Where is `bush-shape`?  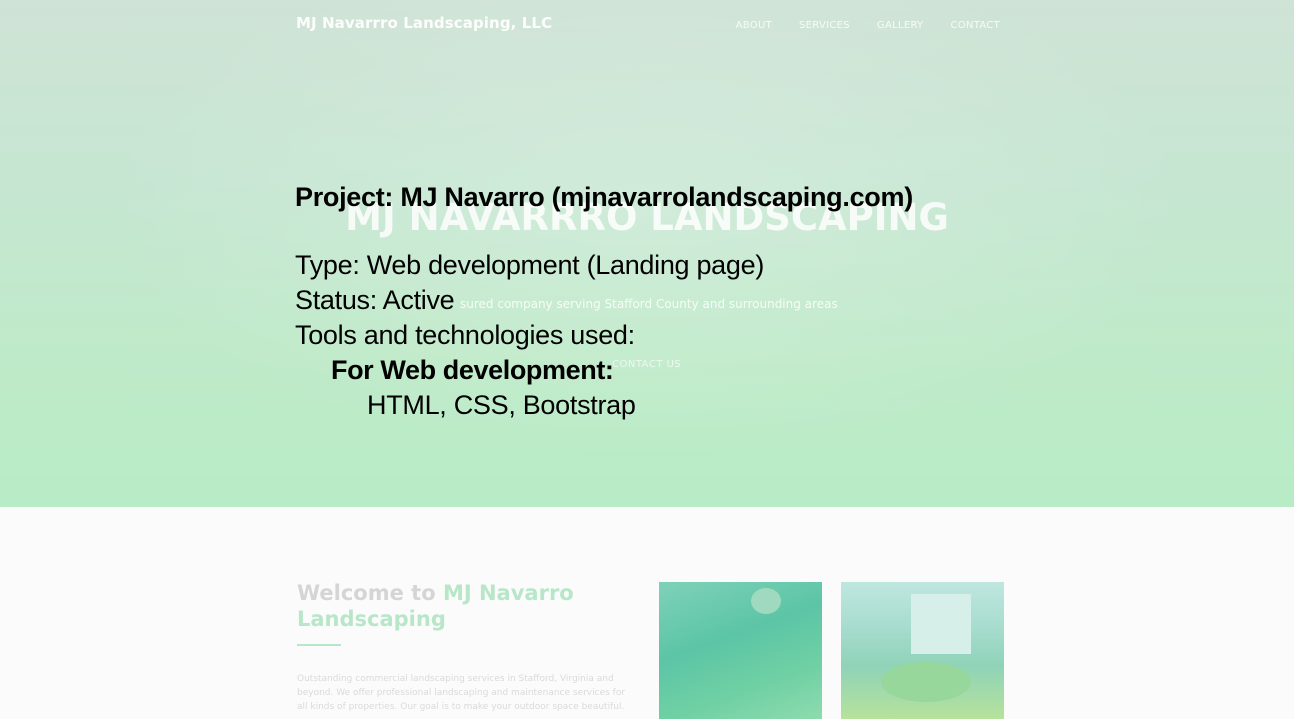 bush-shape is located at coordinates (926, 682).